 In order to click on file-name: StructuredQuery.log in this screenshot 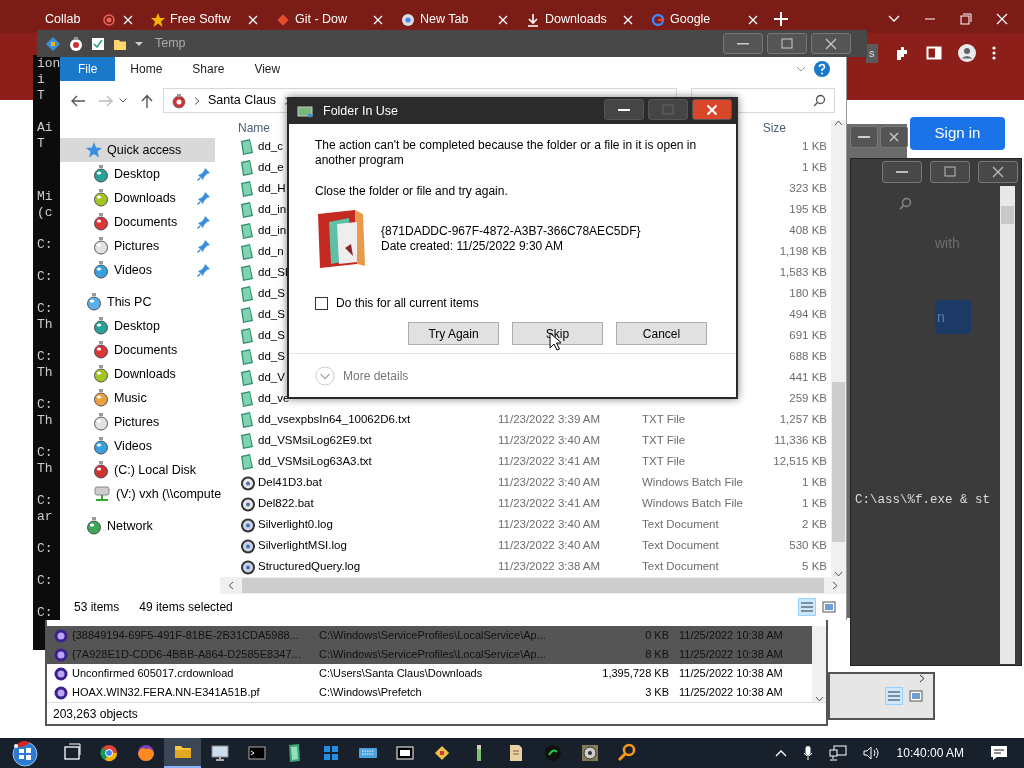, I will do `click(309, 565)`.